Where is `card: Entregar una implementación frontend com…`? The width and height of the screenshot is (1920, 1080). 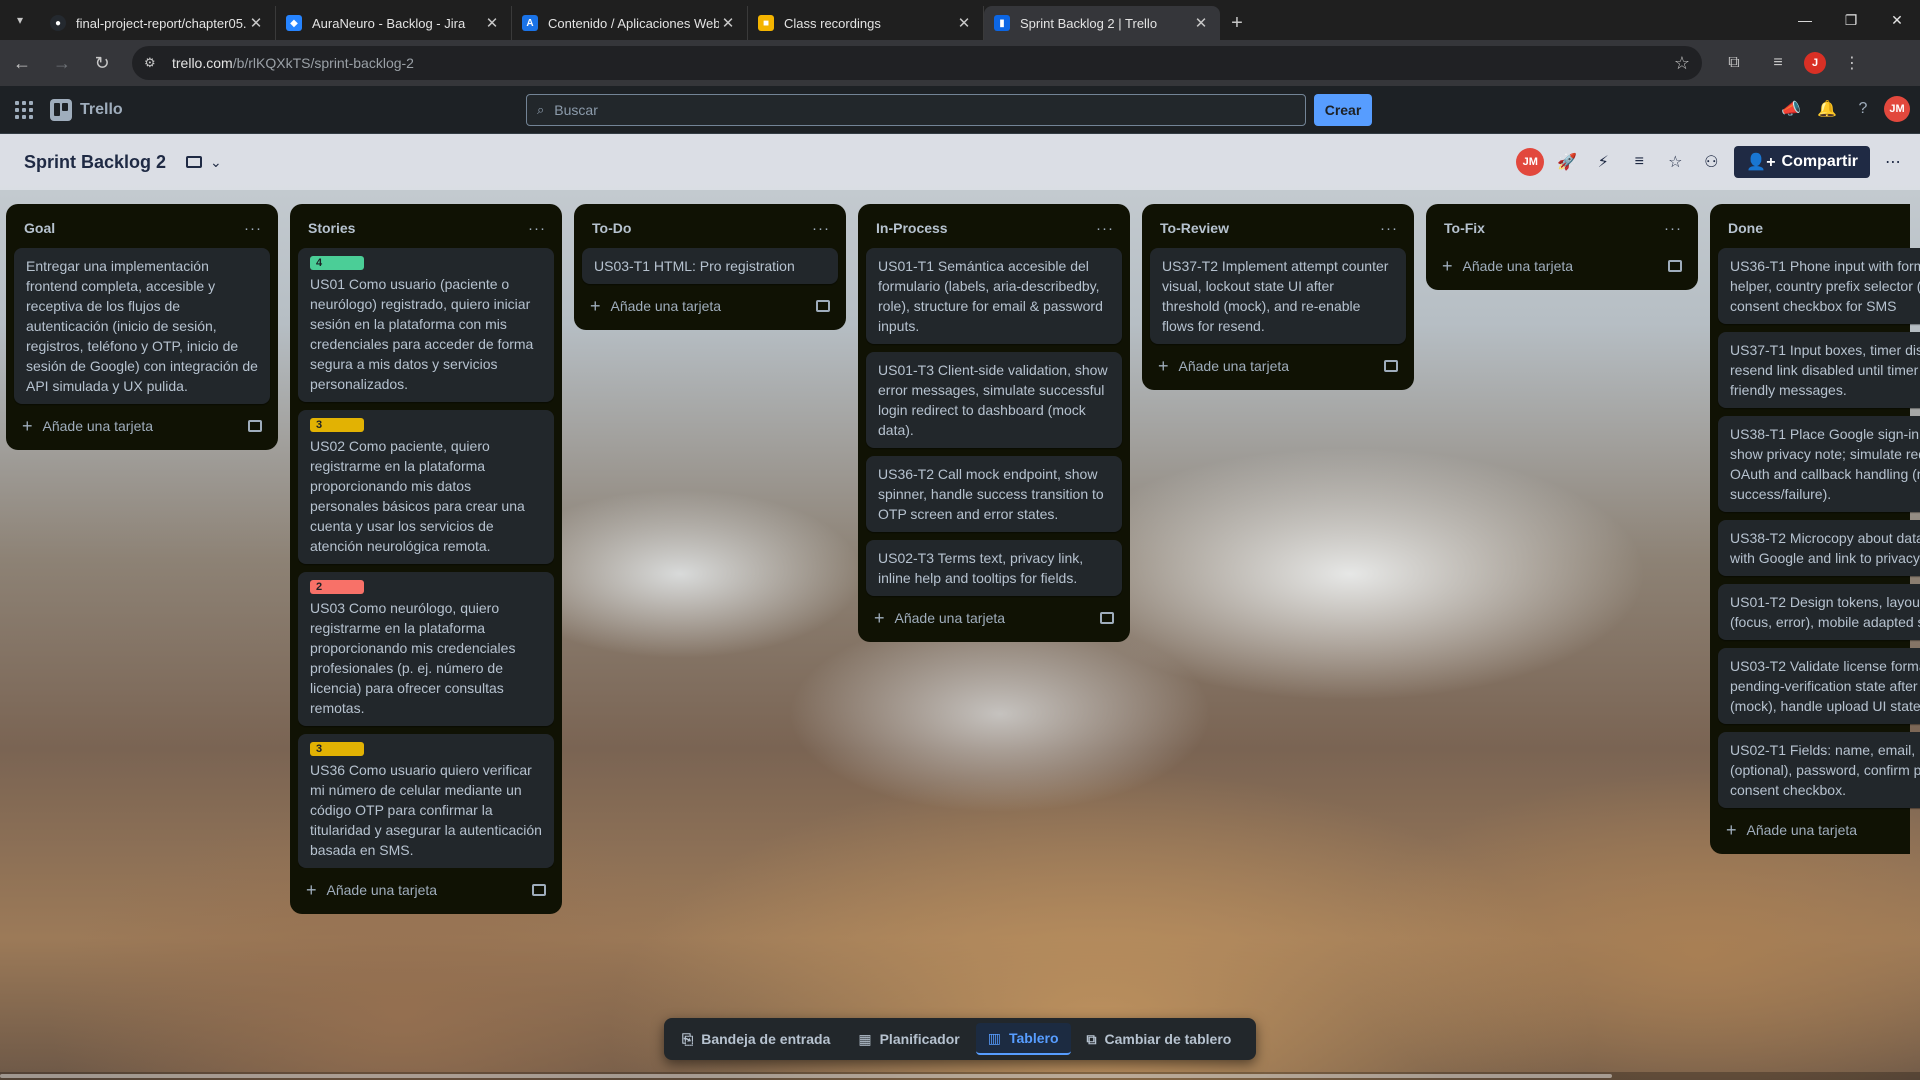
card: Entregar una implementación frontend com… is located at coordinates (142, 326).